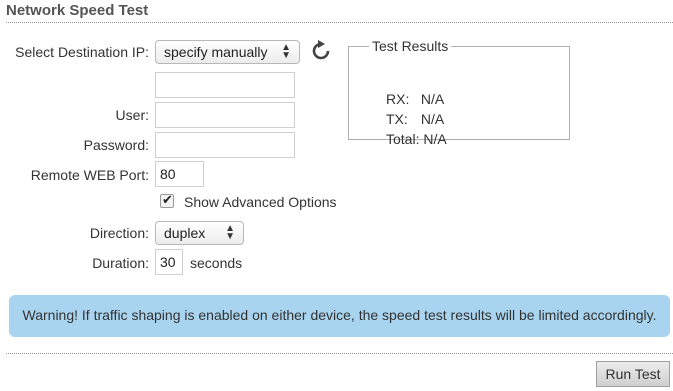 Image resolution: width=673 pixels, height=391 pixels. What do you see at coordinates (169, 262) in the screenshot?
I see `duration-input: 30` at bounding box center [169, 262].